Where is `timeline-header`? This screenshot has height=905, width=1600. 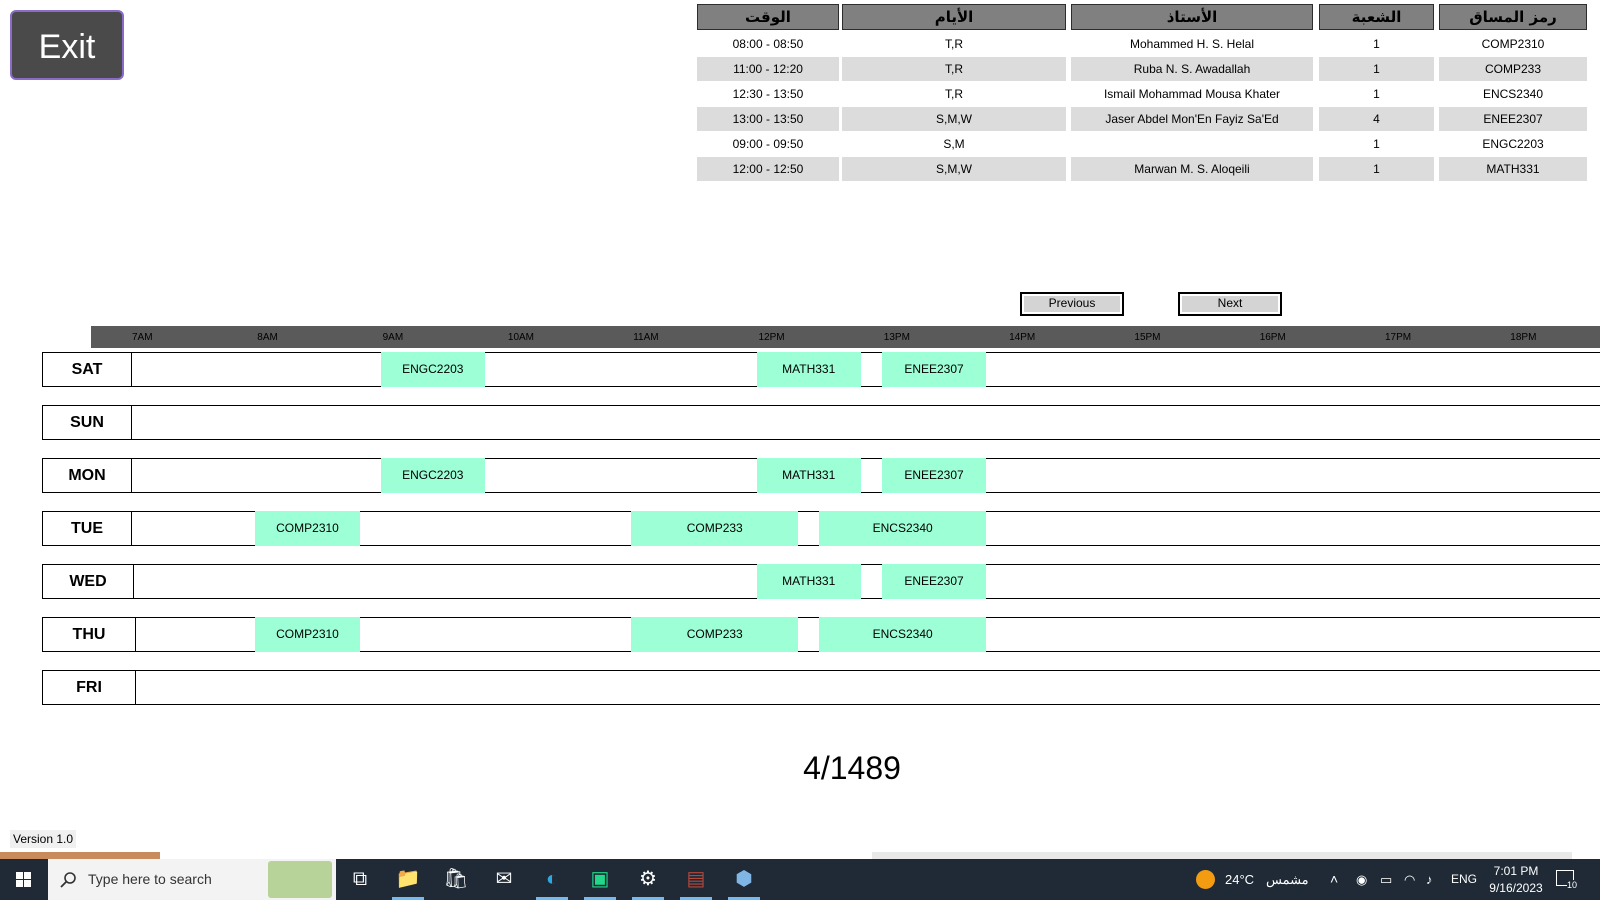 timeline-header is located at coordinates (845, 337).